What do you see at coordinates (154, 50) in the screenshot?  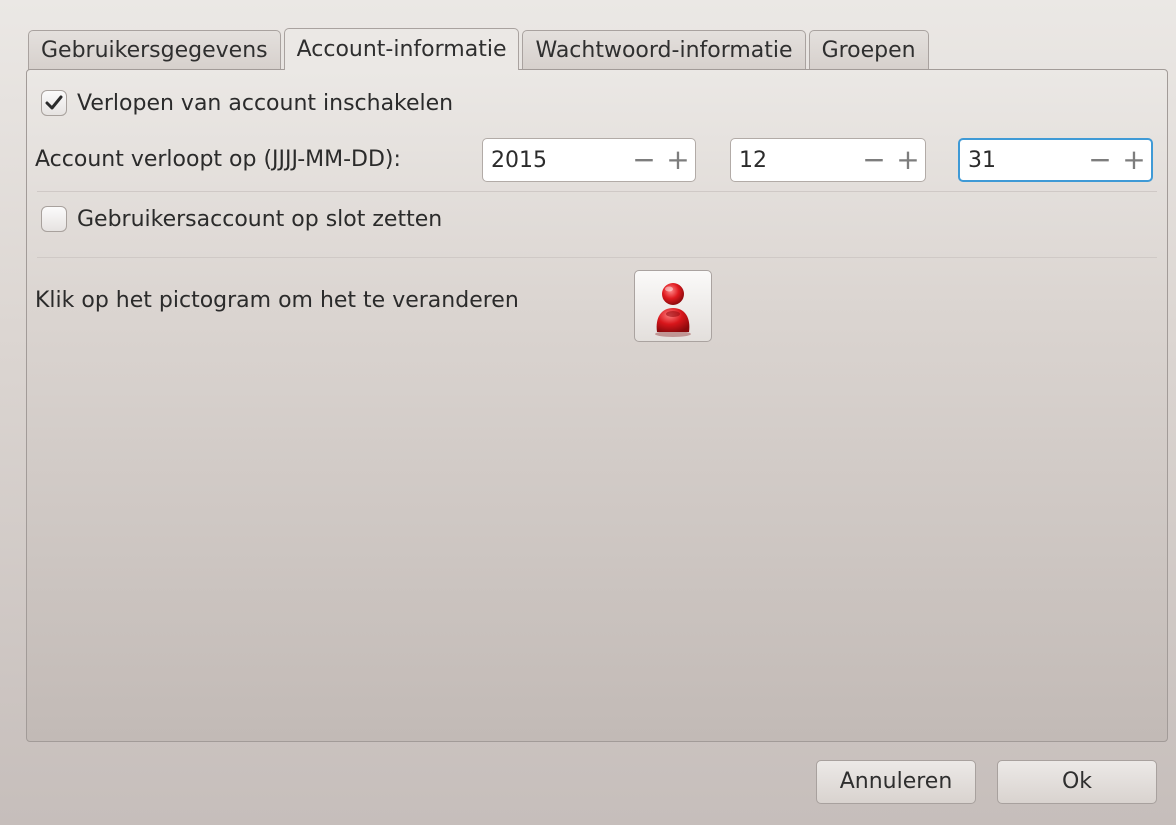 I see `tab-gebruikersgegevens: Gebruikersgegevens` at bounding box center [154, 50].